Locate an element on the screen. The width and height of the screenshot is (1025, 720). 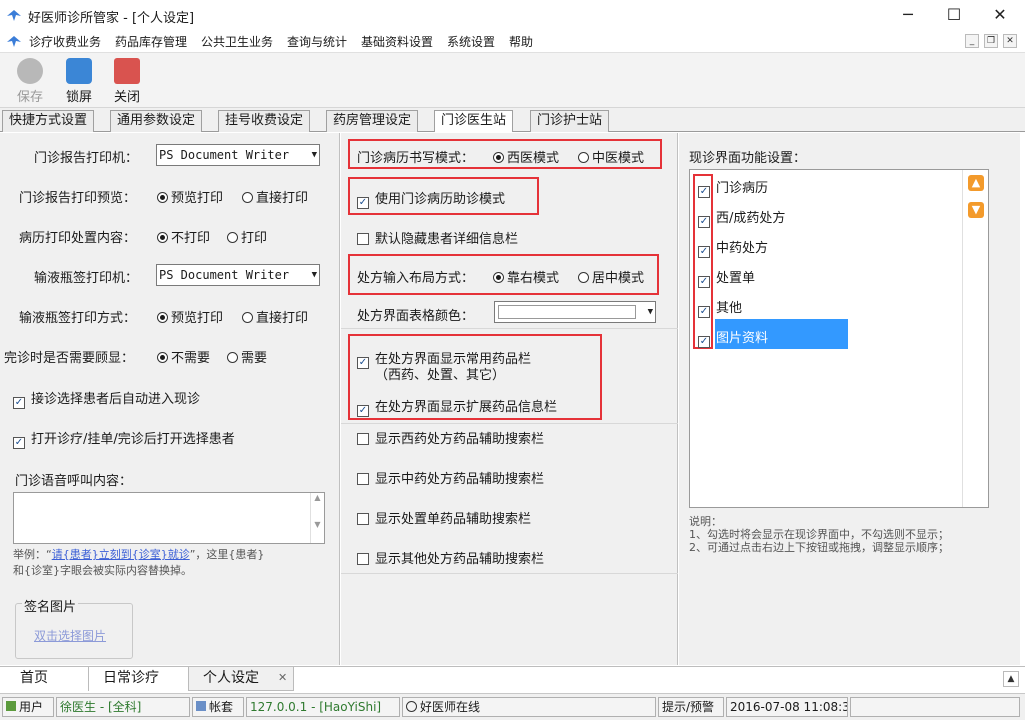
right-mode-radio: 靠右模式 is located at coordinates (526, 276).